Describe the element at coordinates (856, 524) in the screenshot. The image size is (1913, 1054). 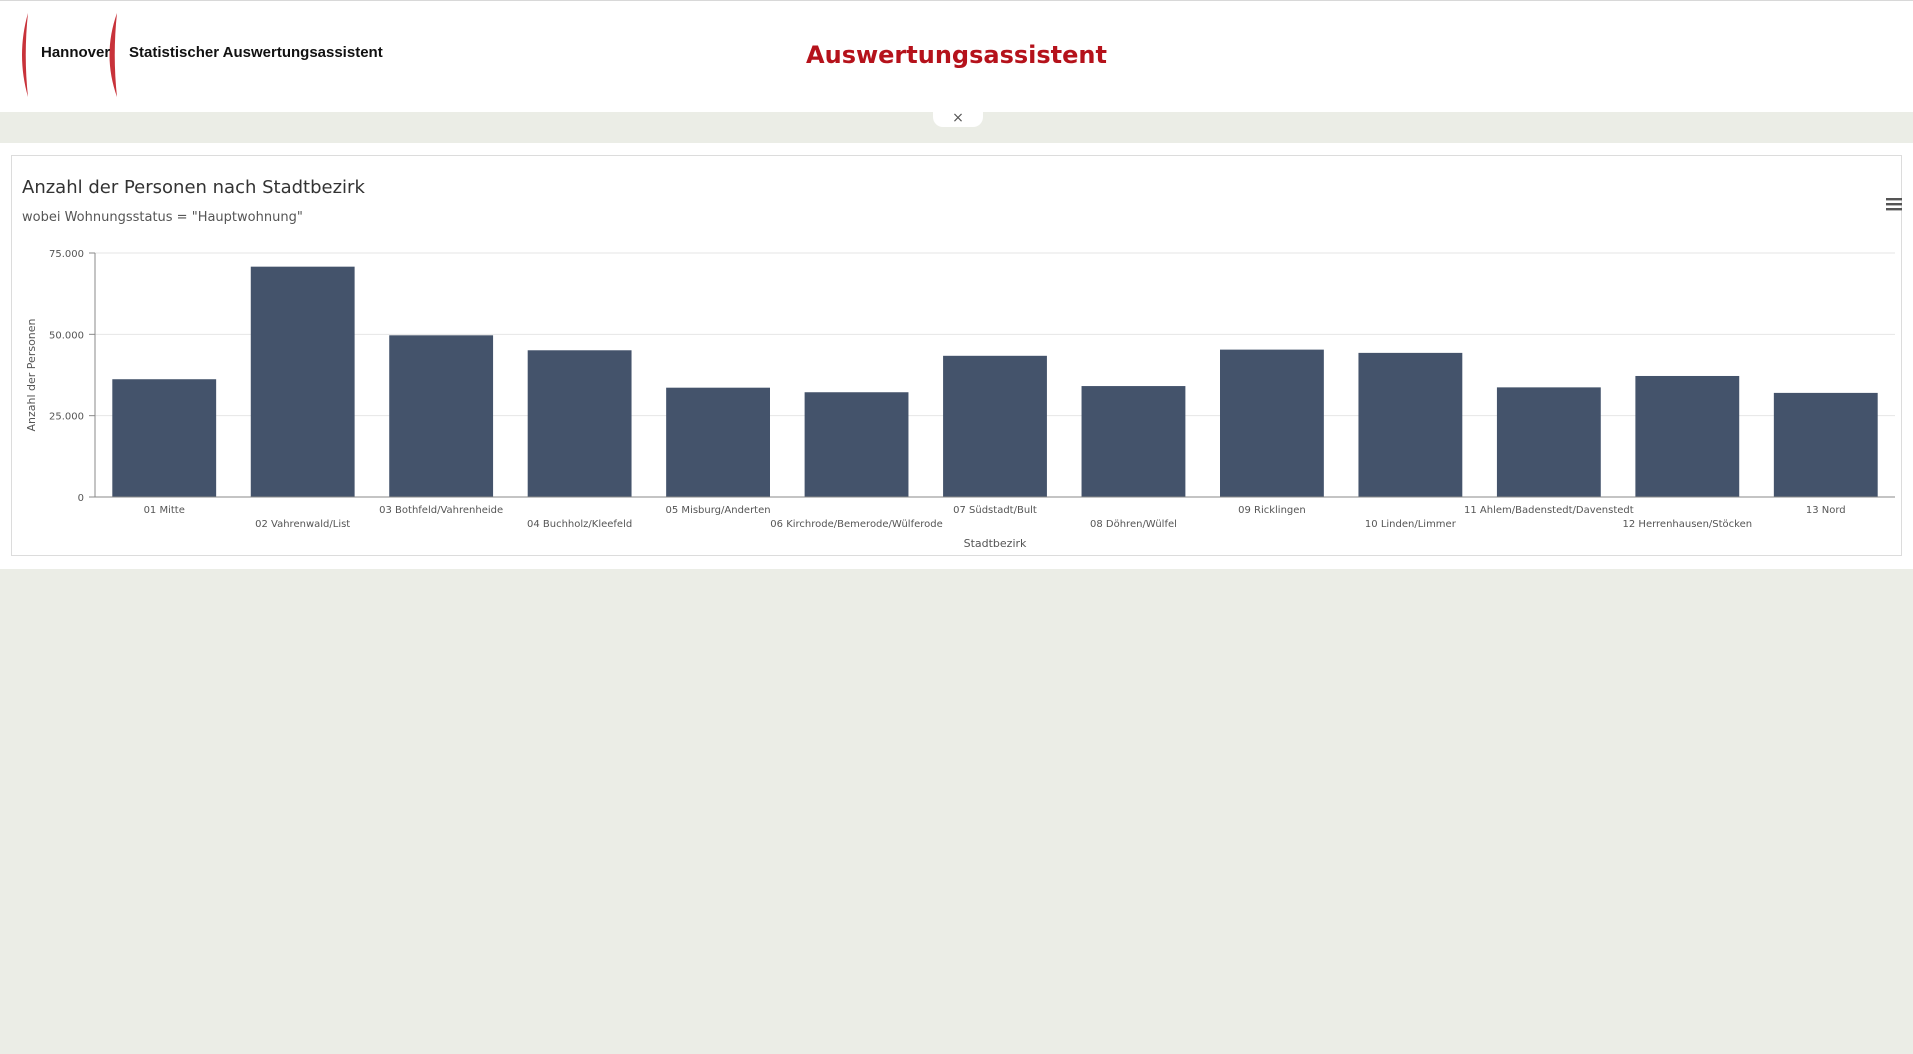
I see `x-tick-label: 06 Kirchrode/Bemerode/Wülferode` at that location.